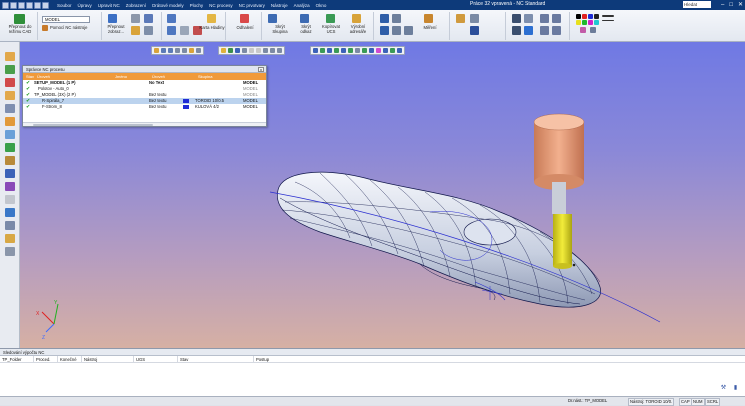  Describe the element at coordinates (136, 5) in the screenshot. I see `menu-item-view: Zobrazení` at that location.